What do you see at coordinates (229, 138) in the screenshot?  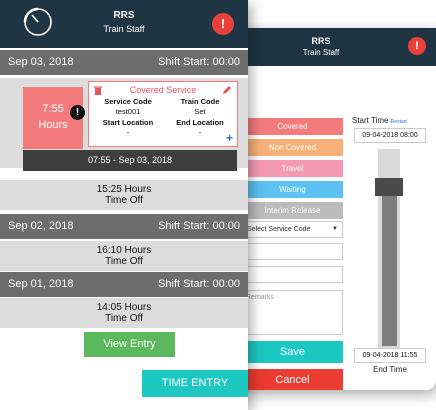 I see `add-icon: +` at bounding box center [229, 138].